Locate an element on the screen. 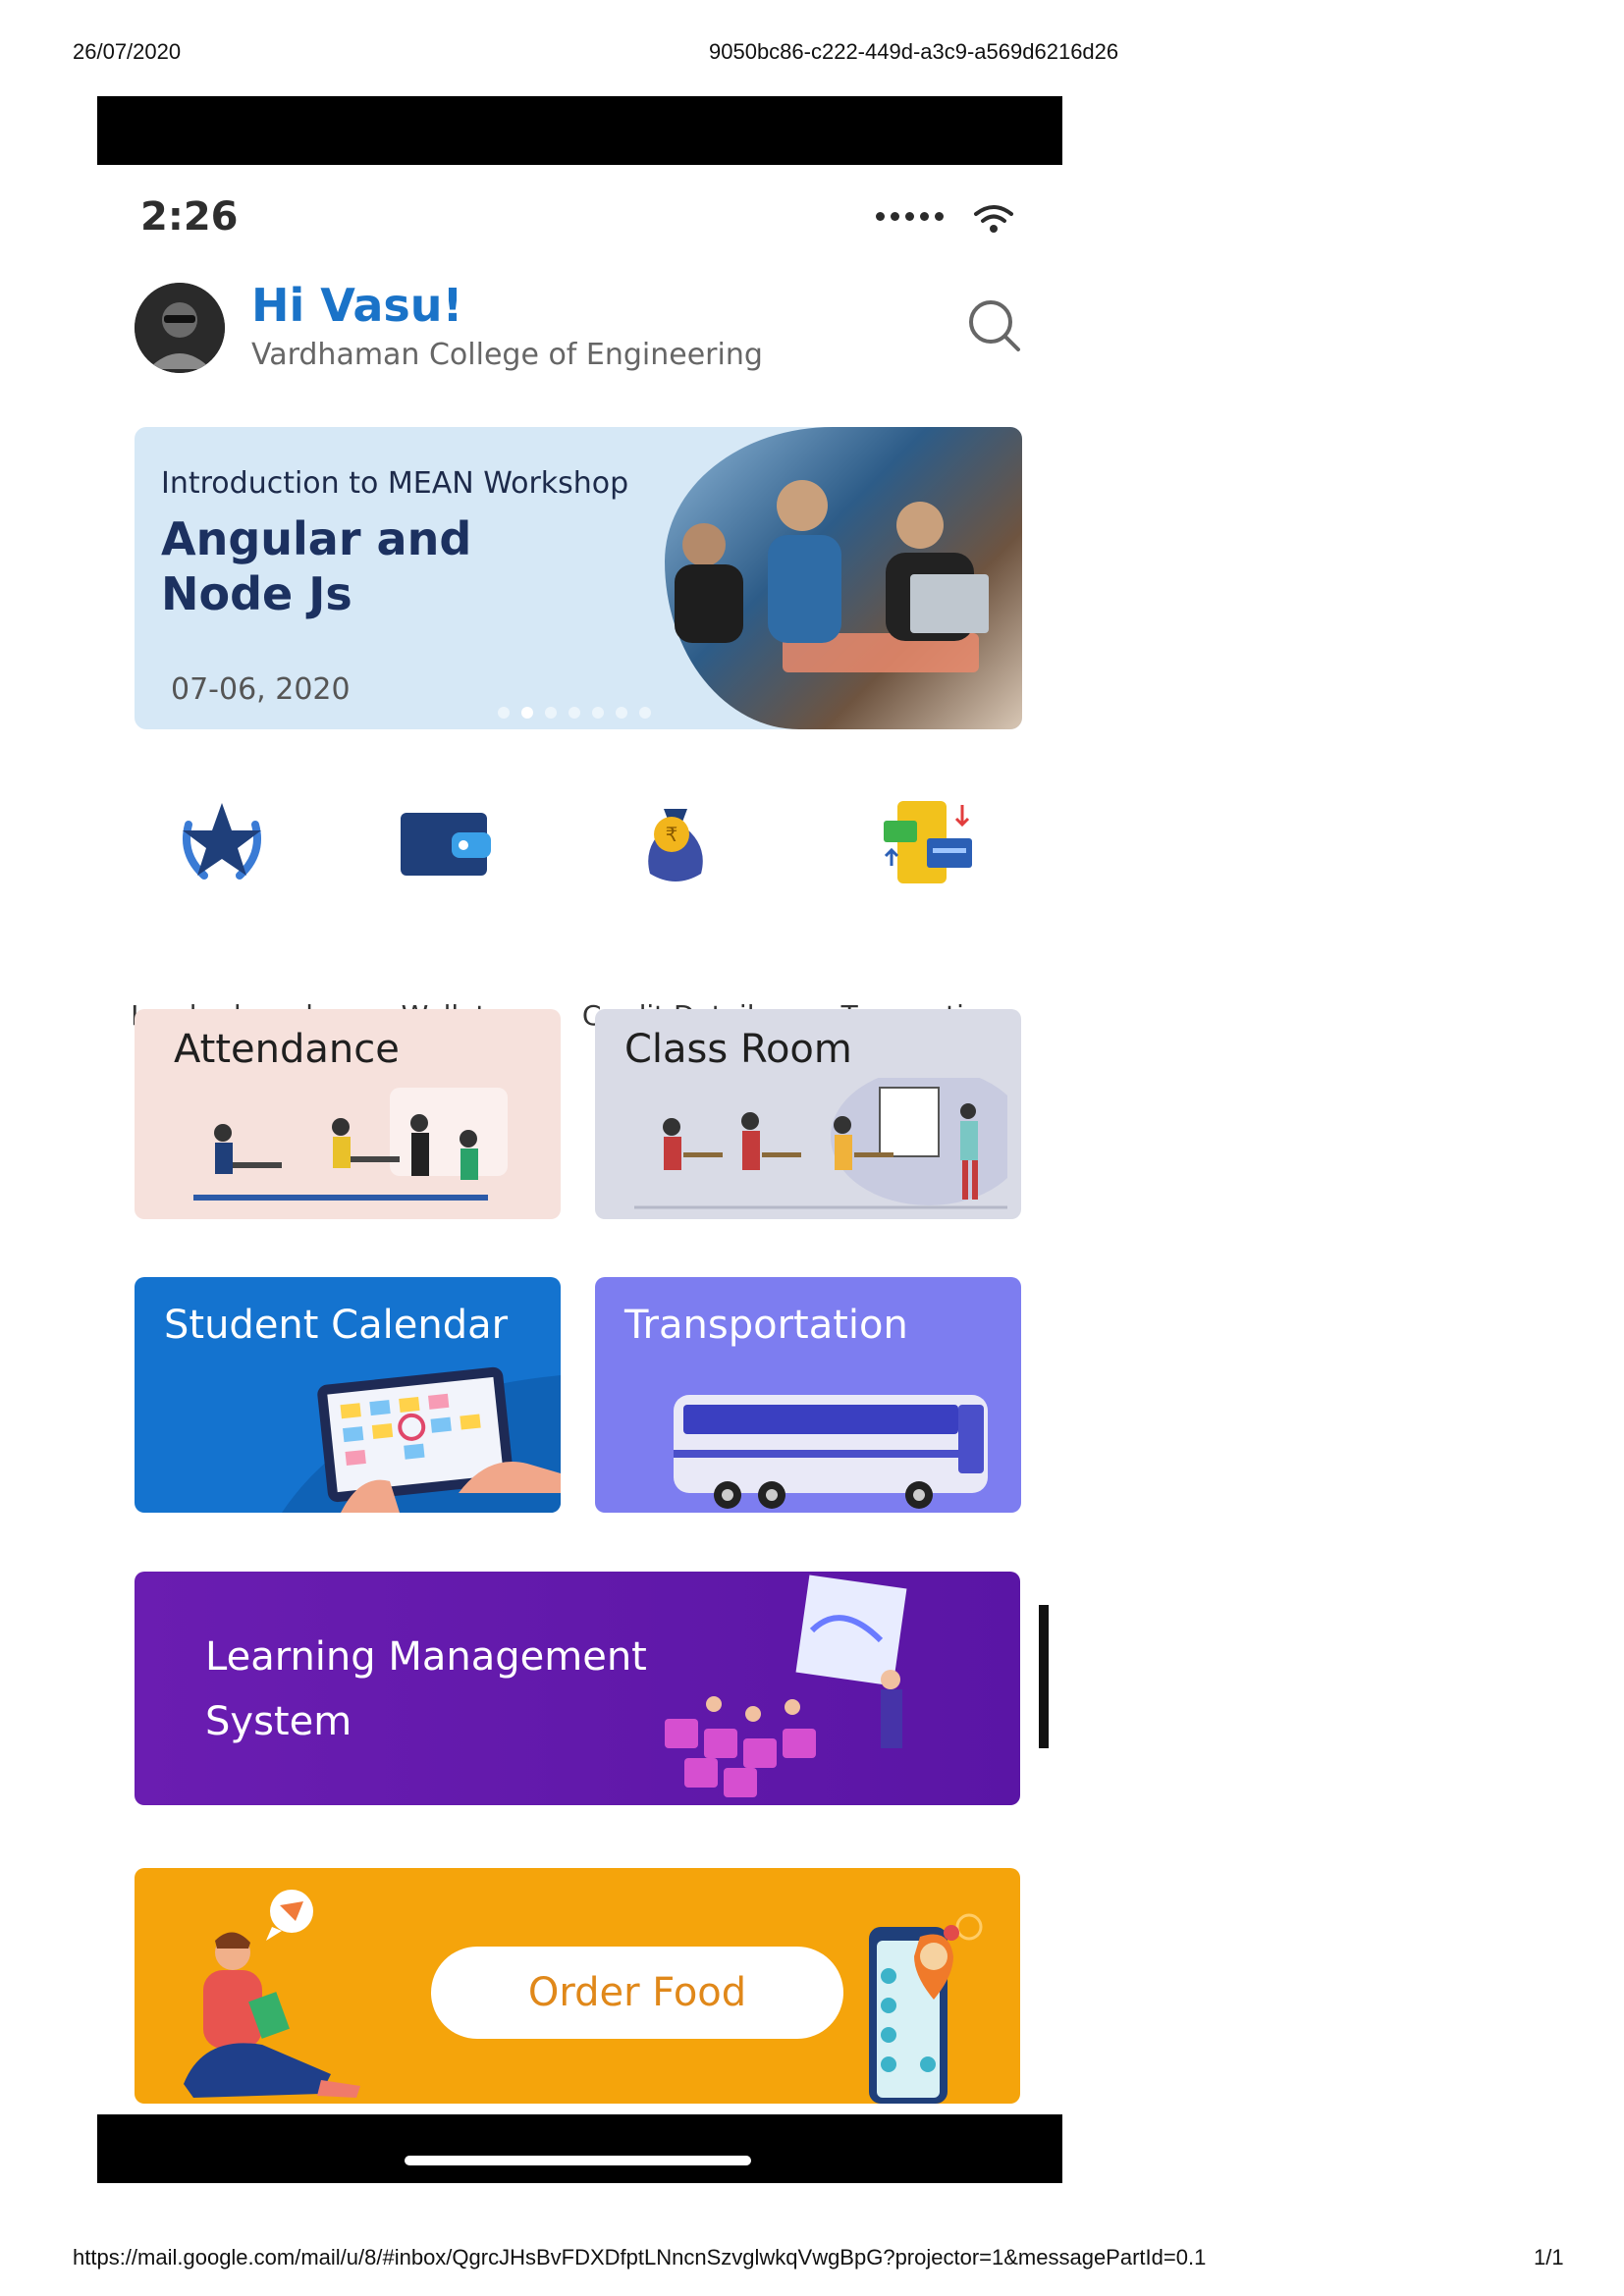 This screenshot has width=1624, height=2296. profile-photo is located at coordinates (180, 328).